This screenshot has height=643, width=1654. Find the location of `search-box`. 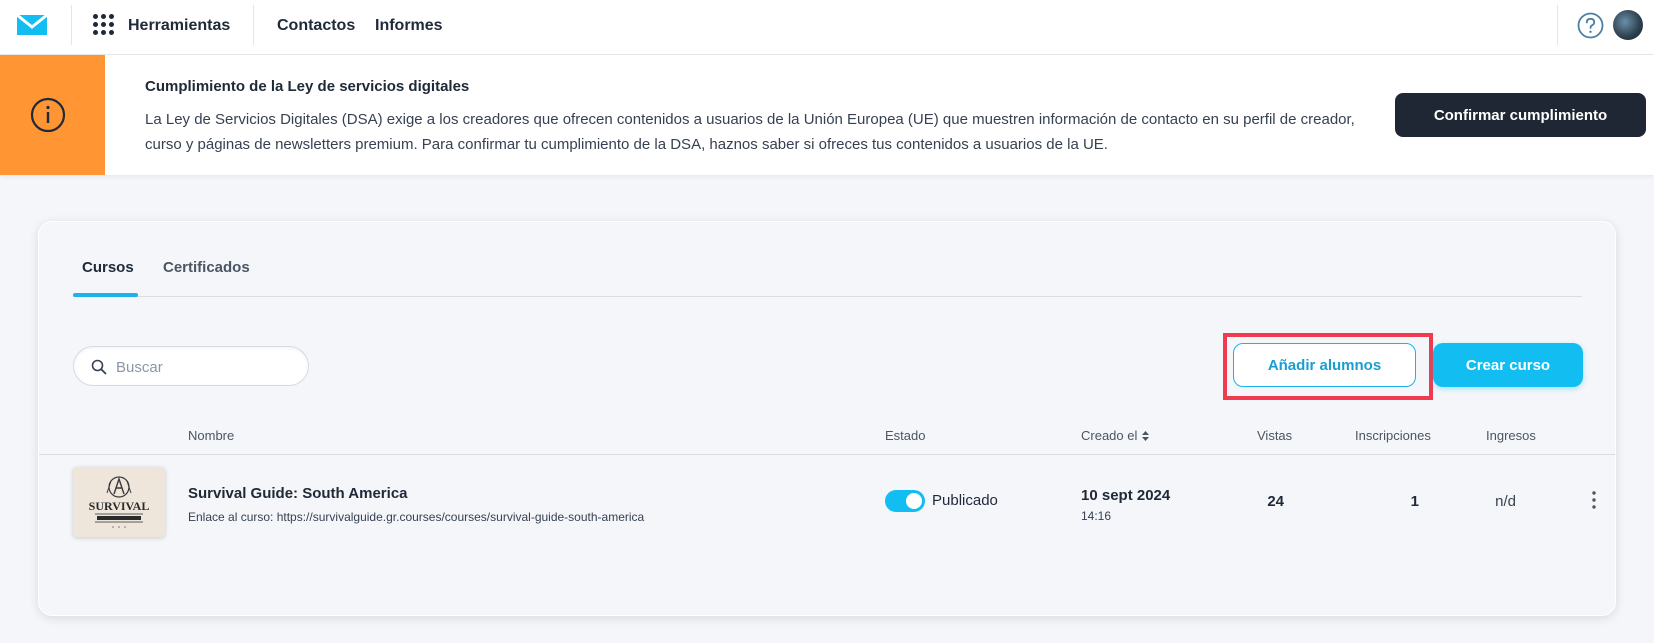

search-box is located at coordinates (191, 366).